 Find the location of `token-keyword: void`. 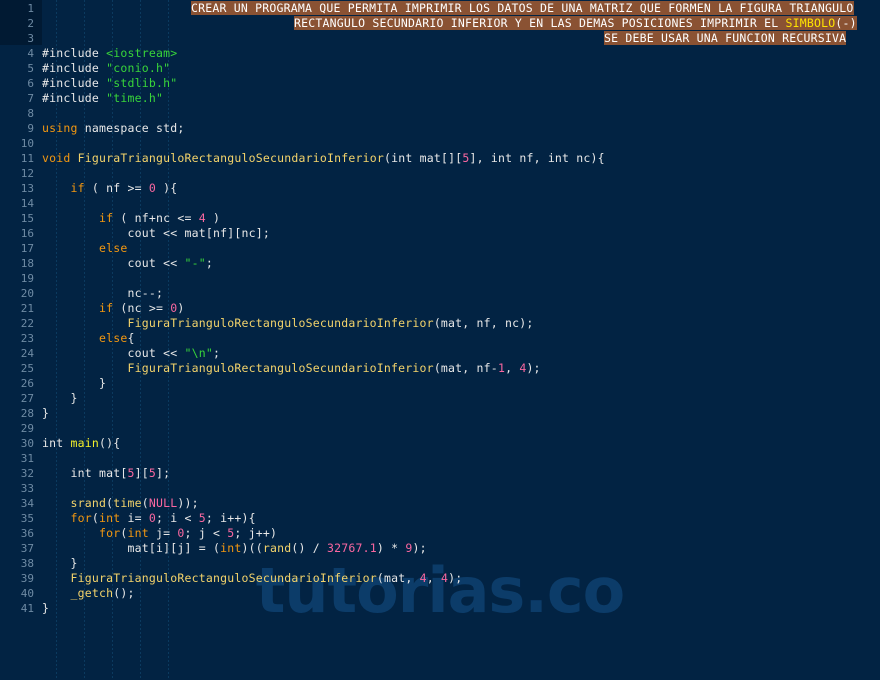

token-keyword: void is located at coordinates (60, 158).